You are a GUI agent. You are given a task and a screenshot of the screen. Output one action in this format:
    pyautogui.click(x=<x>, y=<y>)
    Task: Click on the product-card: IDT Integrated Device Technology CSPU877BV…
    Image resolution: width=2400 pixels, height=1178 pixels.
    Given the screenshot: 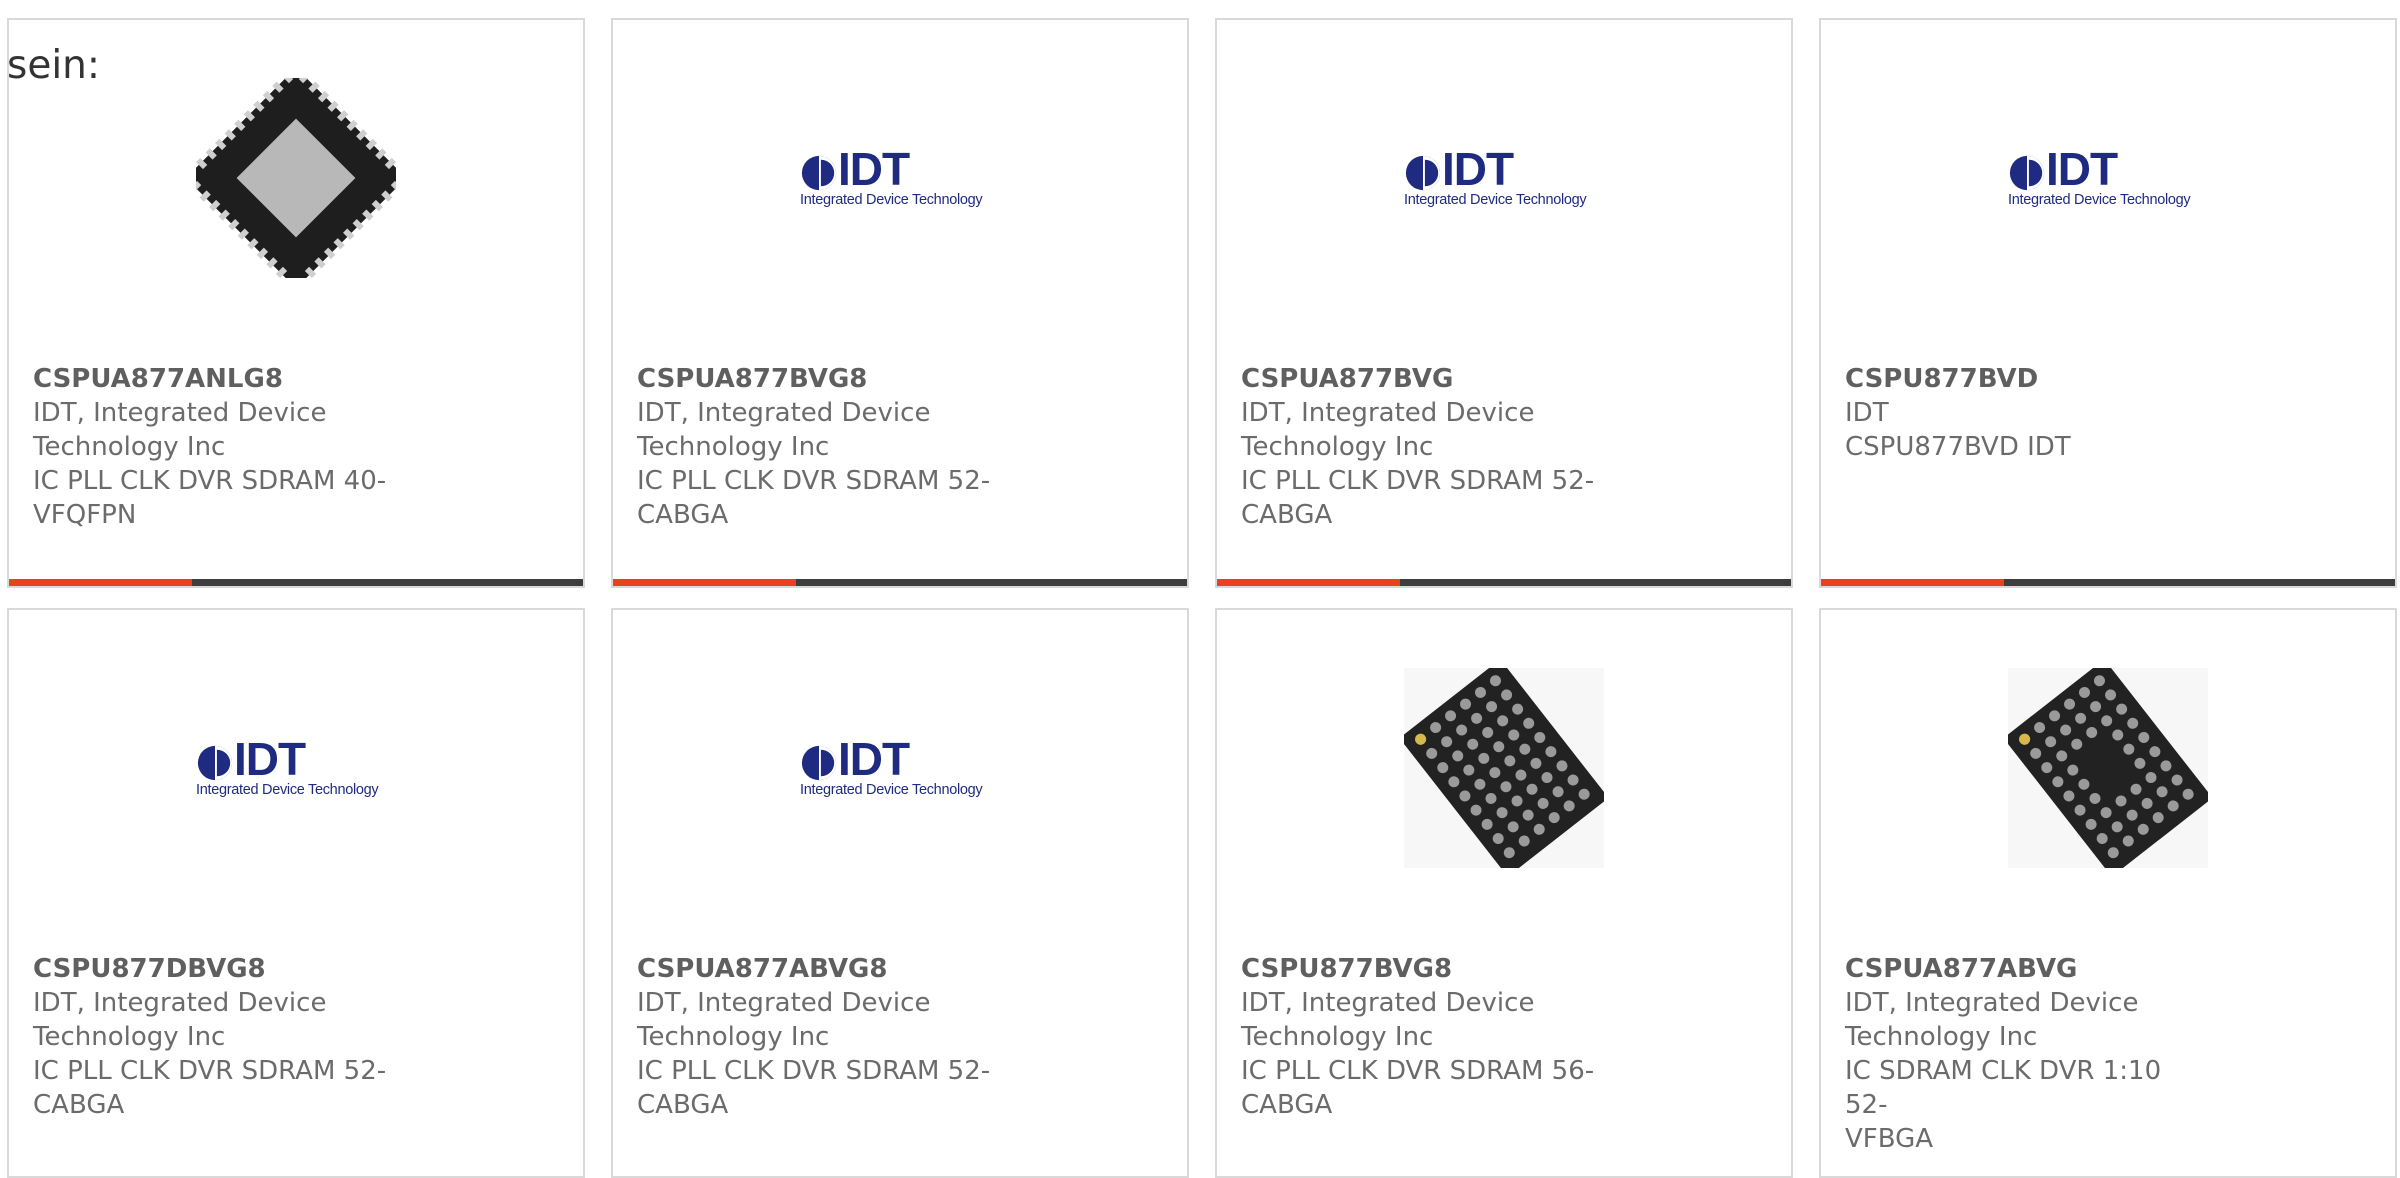 What is the action you would take?
    pyautogui.click(x=2108, y=303)
    